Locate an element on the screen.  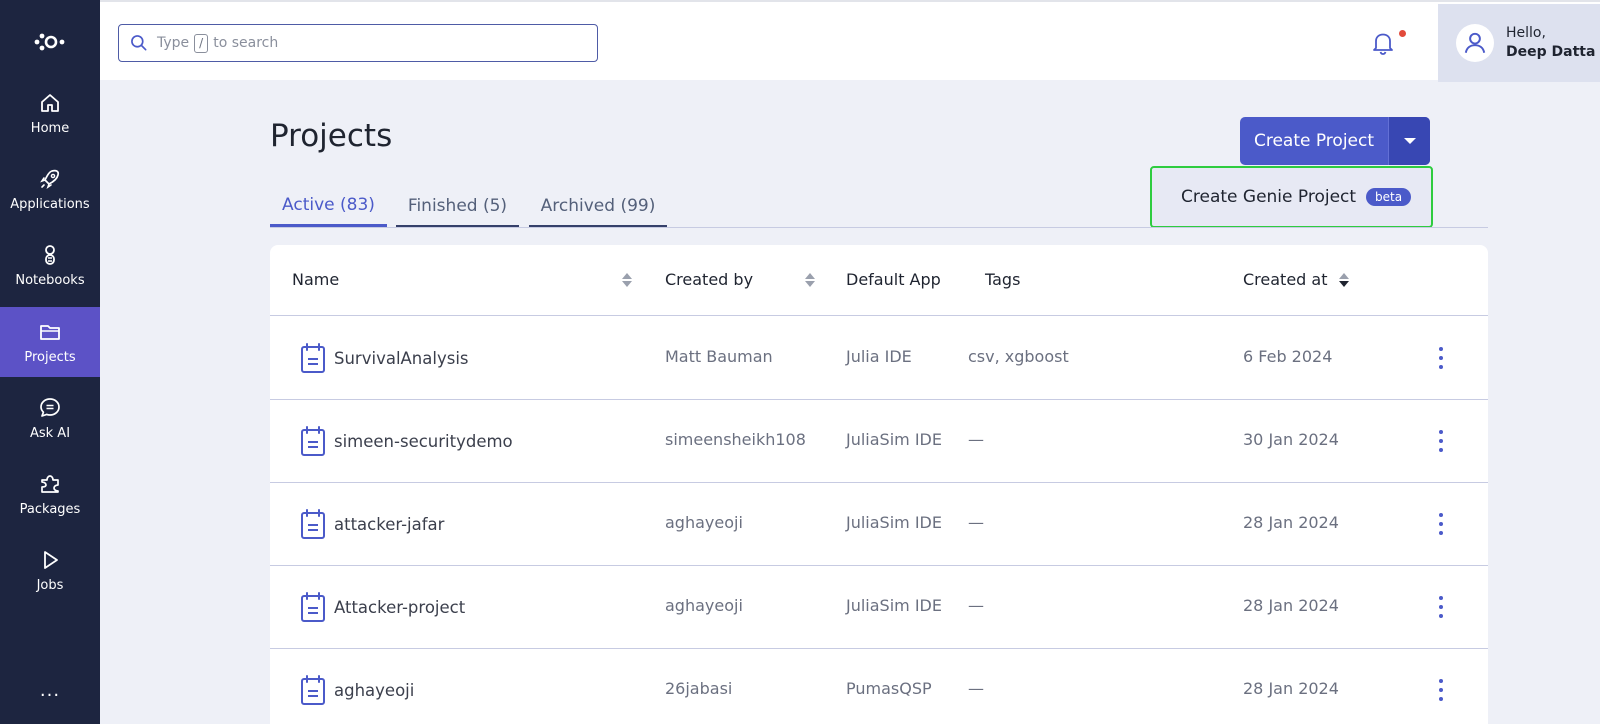
sidebar-item-label: Notebooks is located at coordinates (50, 280).